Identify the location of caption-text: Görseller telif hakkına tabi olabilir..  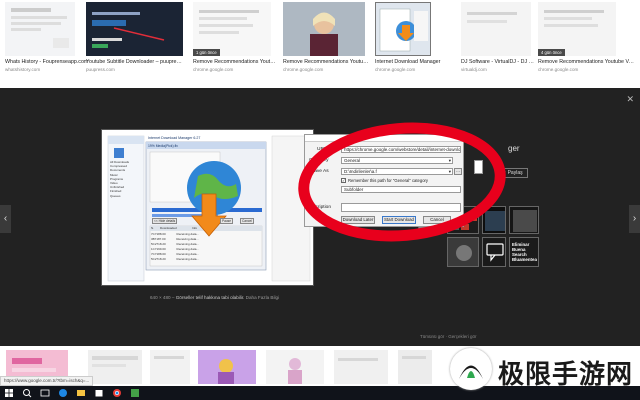
(210, 297).